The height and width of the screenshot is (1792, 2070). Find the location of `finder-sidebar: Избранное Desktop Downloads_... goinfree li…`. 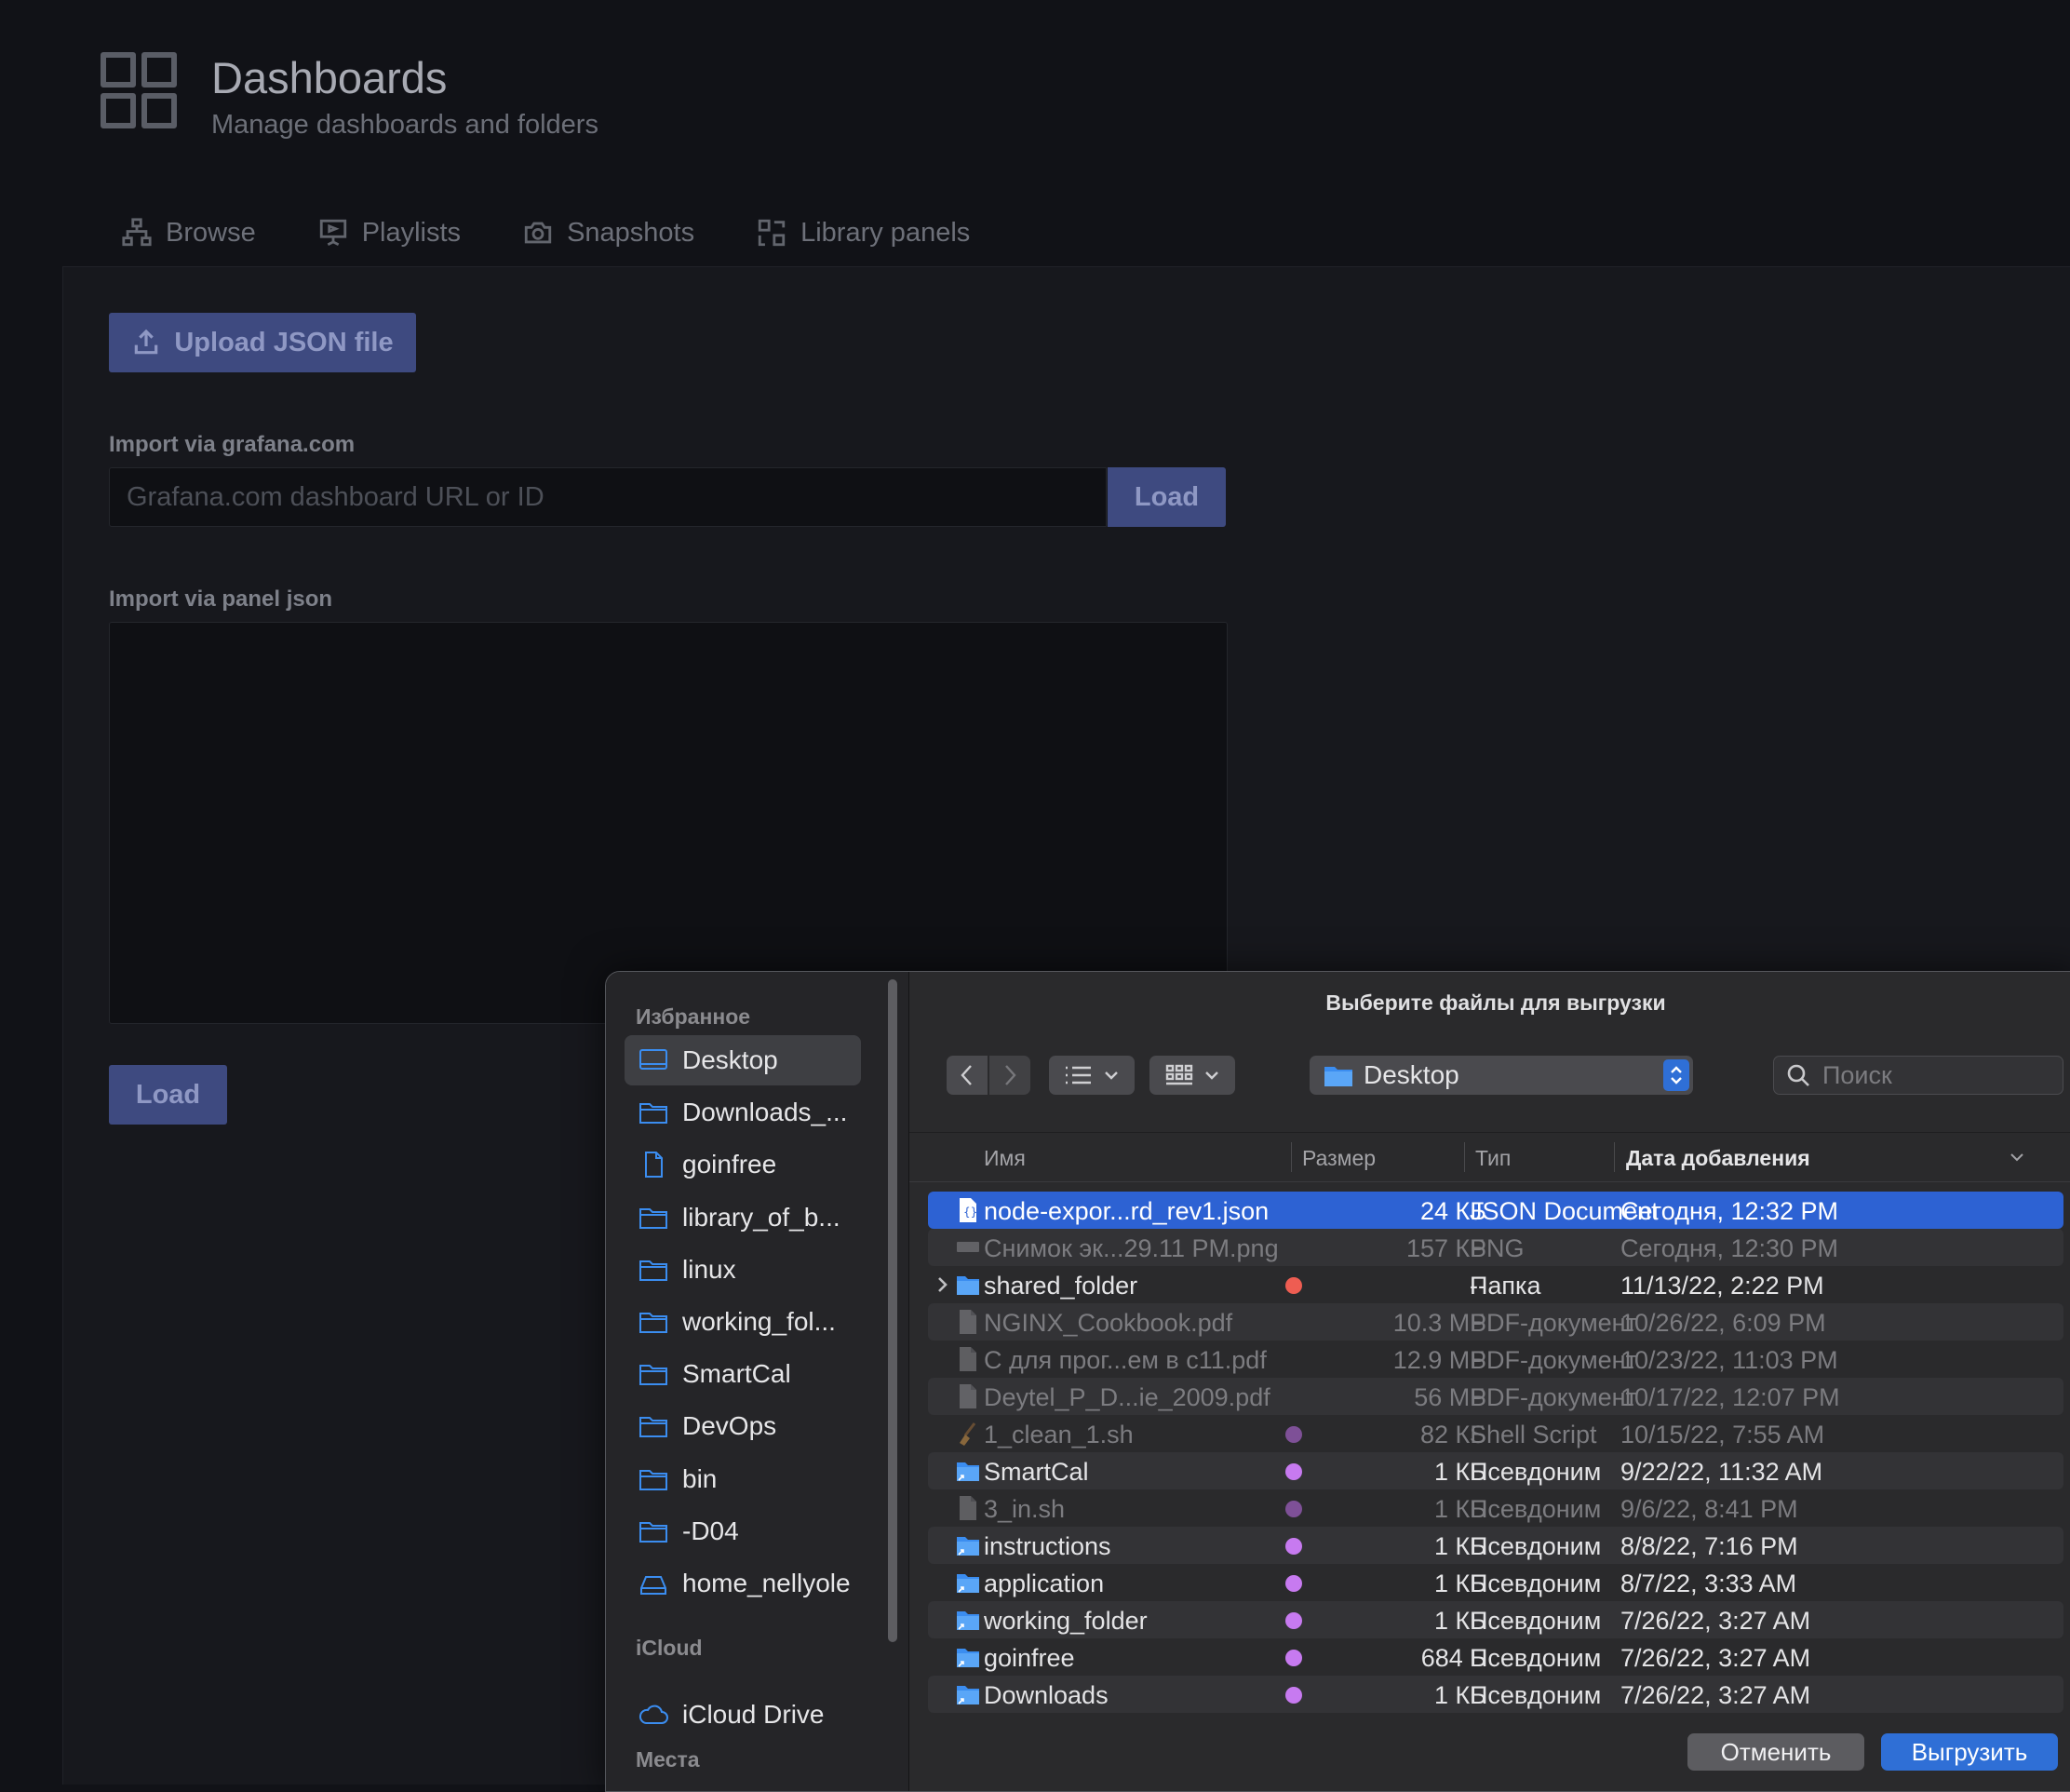

finder-sidebar: Избранное Desktop Downloads_... goinfree li… is located at coordinates (757, 1381).